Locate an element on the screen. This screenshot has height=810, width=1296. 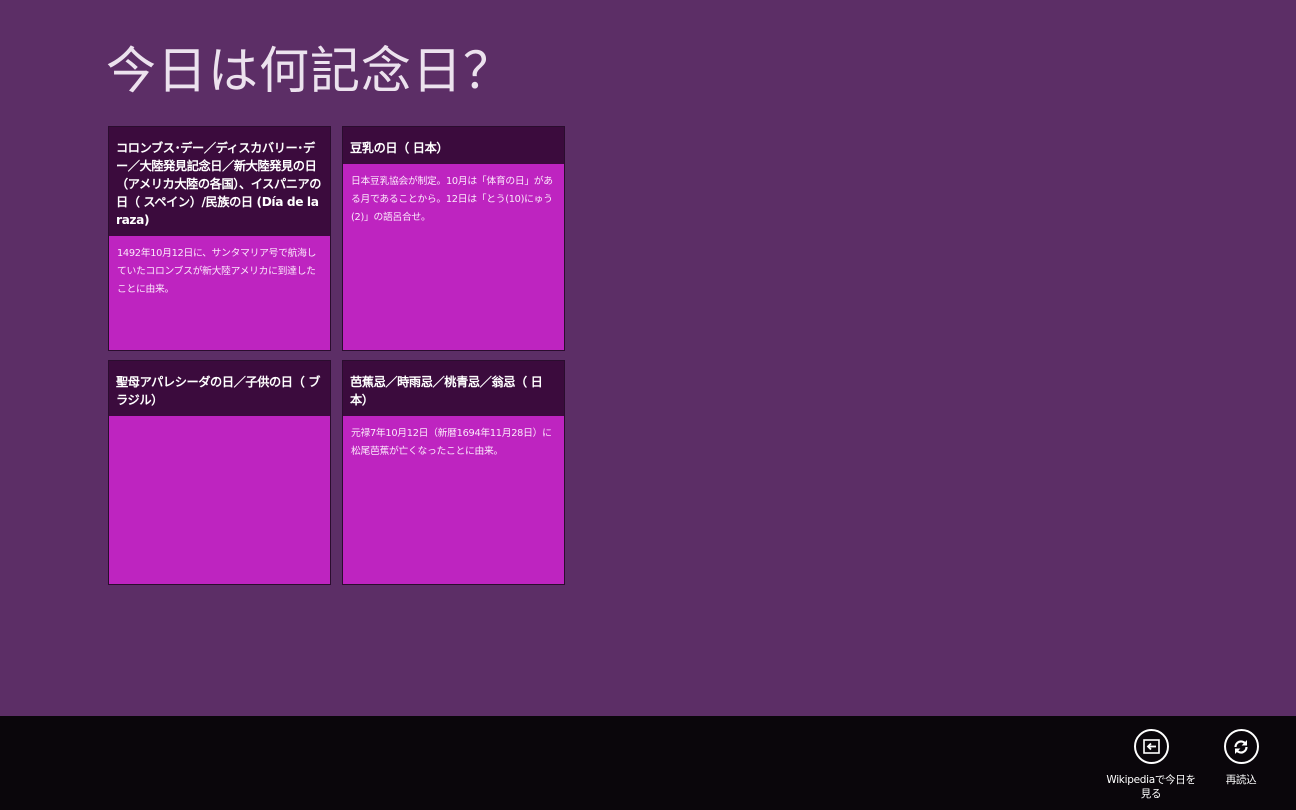
wikipedia-button: Wikipediaで今日を見る is located at coordinates (1151, 765).